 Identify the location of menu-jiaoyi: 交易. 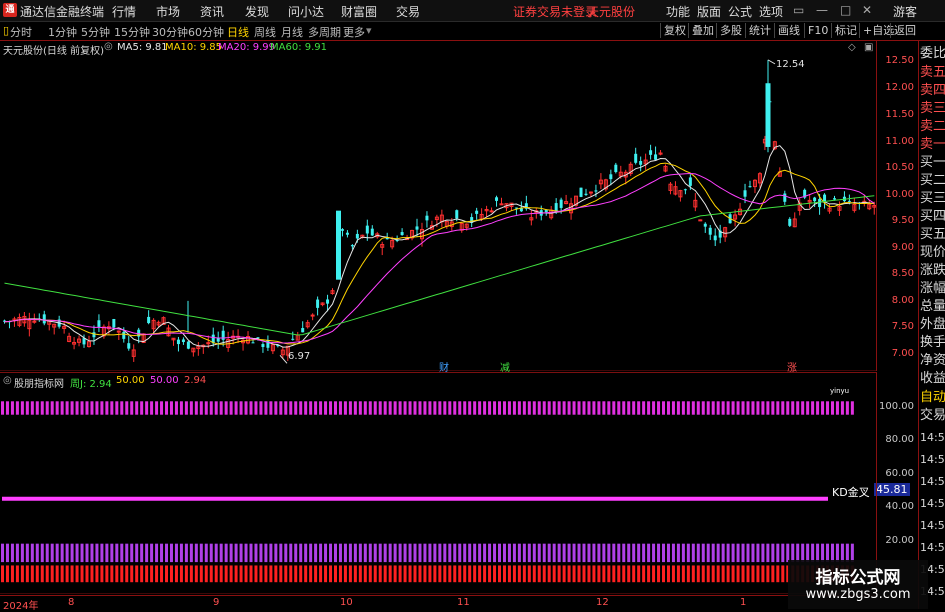
(408, 11).